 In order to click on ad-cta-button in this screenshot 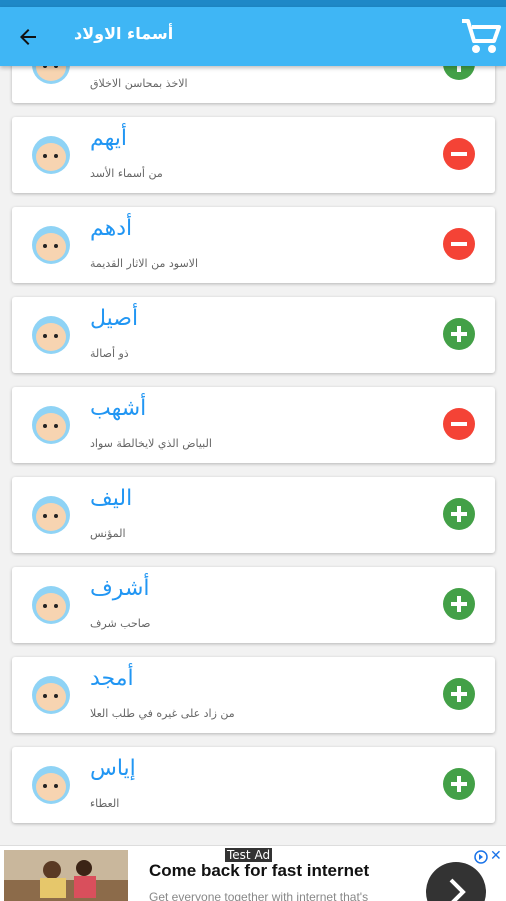, I will do `click(456, 881)`.